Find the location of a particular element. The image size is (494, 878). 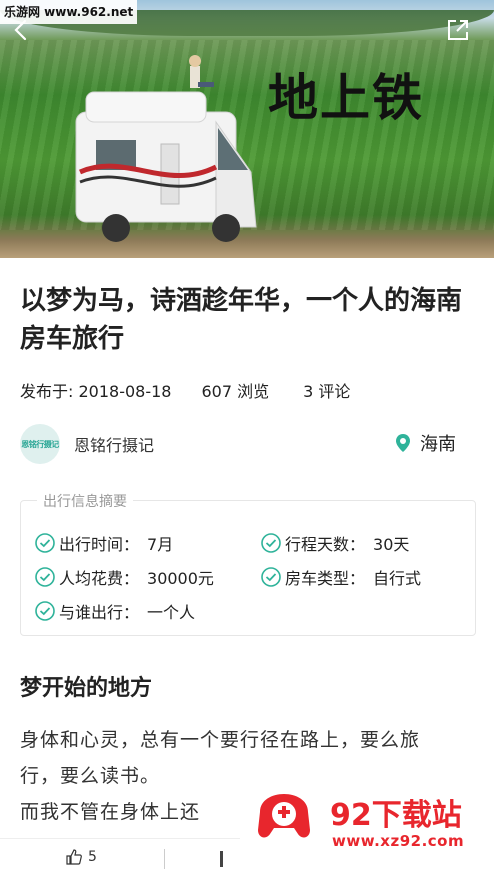

comment-count: 3 评论 is located at coordinates (326, 390).